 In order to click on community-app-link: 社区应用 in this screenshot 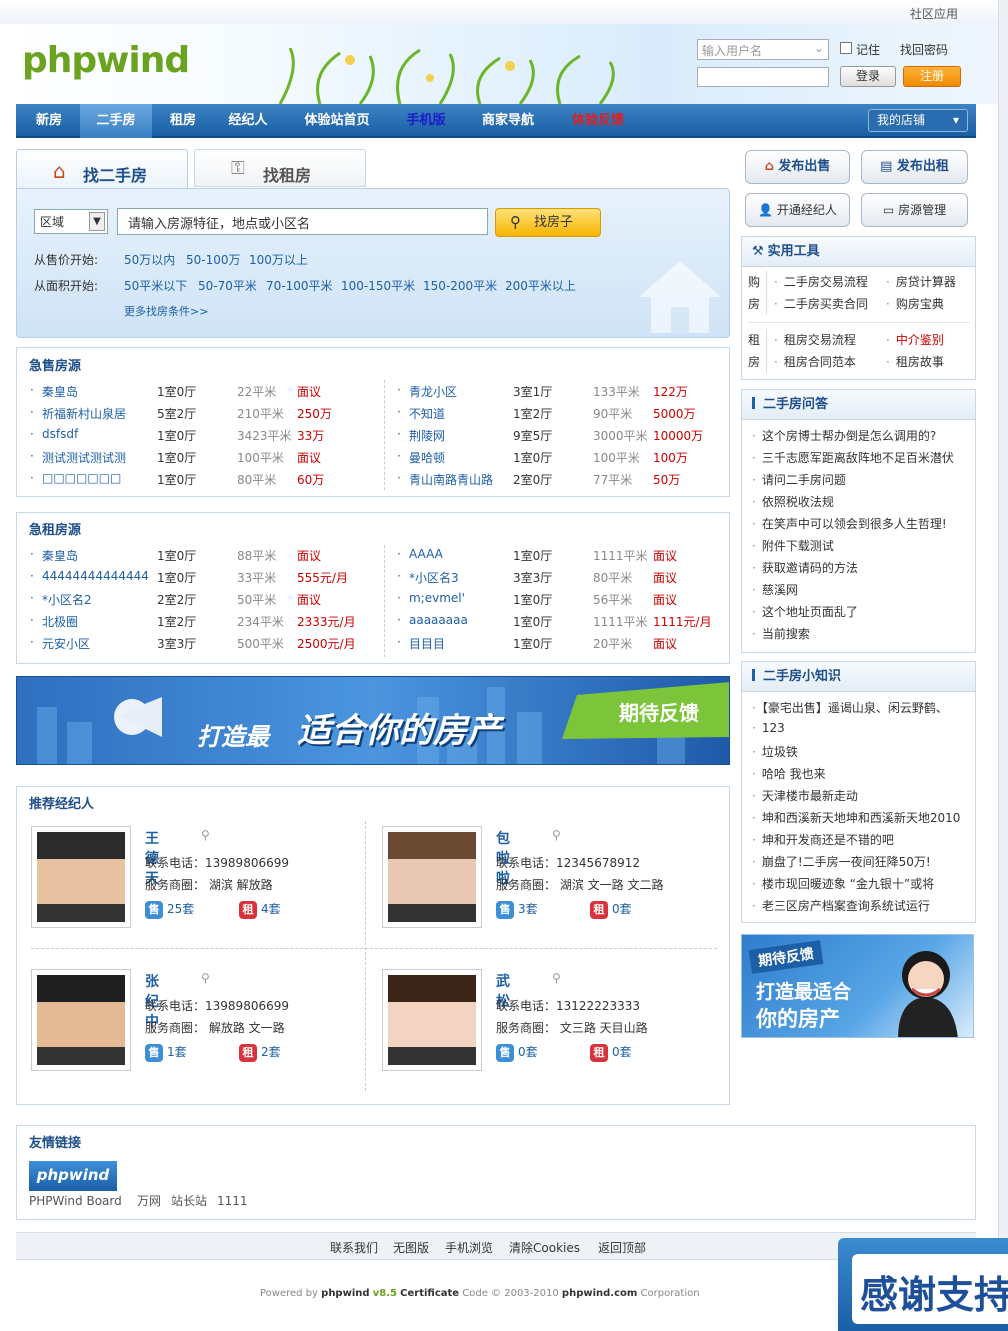, I will do `click(934, 13)`.